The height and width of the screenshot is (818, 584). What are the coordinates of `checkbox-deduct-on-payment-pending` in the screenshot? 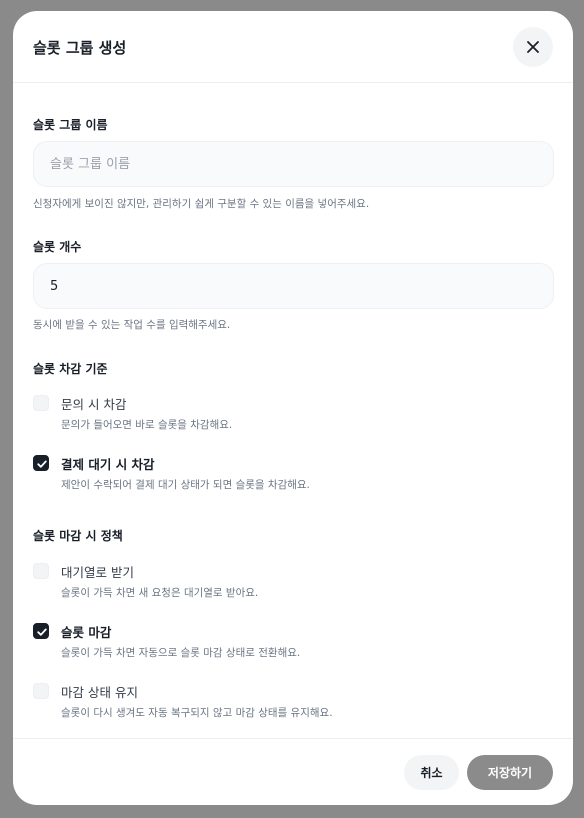 It's located at (41, 463).